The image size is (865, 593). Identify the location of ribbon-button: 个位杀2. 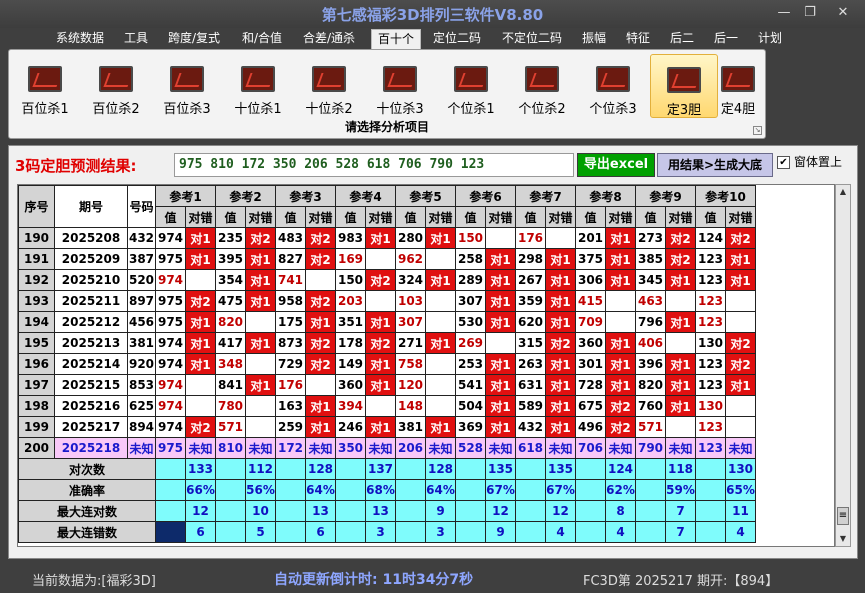
(542, 86).